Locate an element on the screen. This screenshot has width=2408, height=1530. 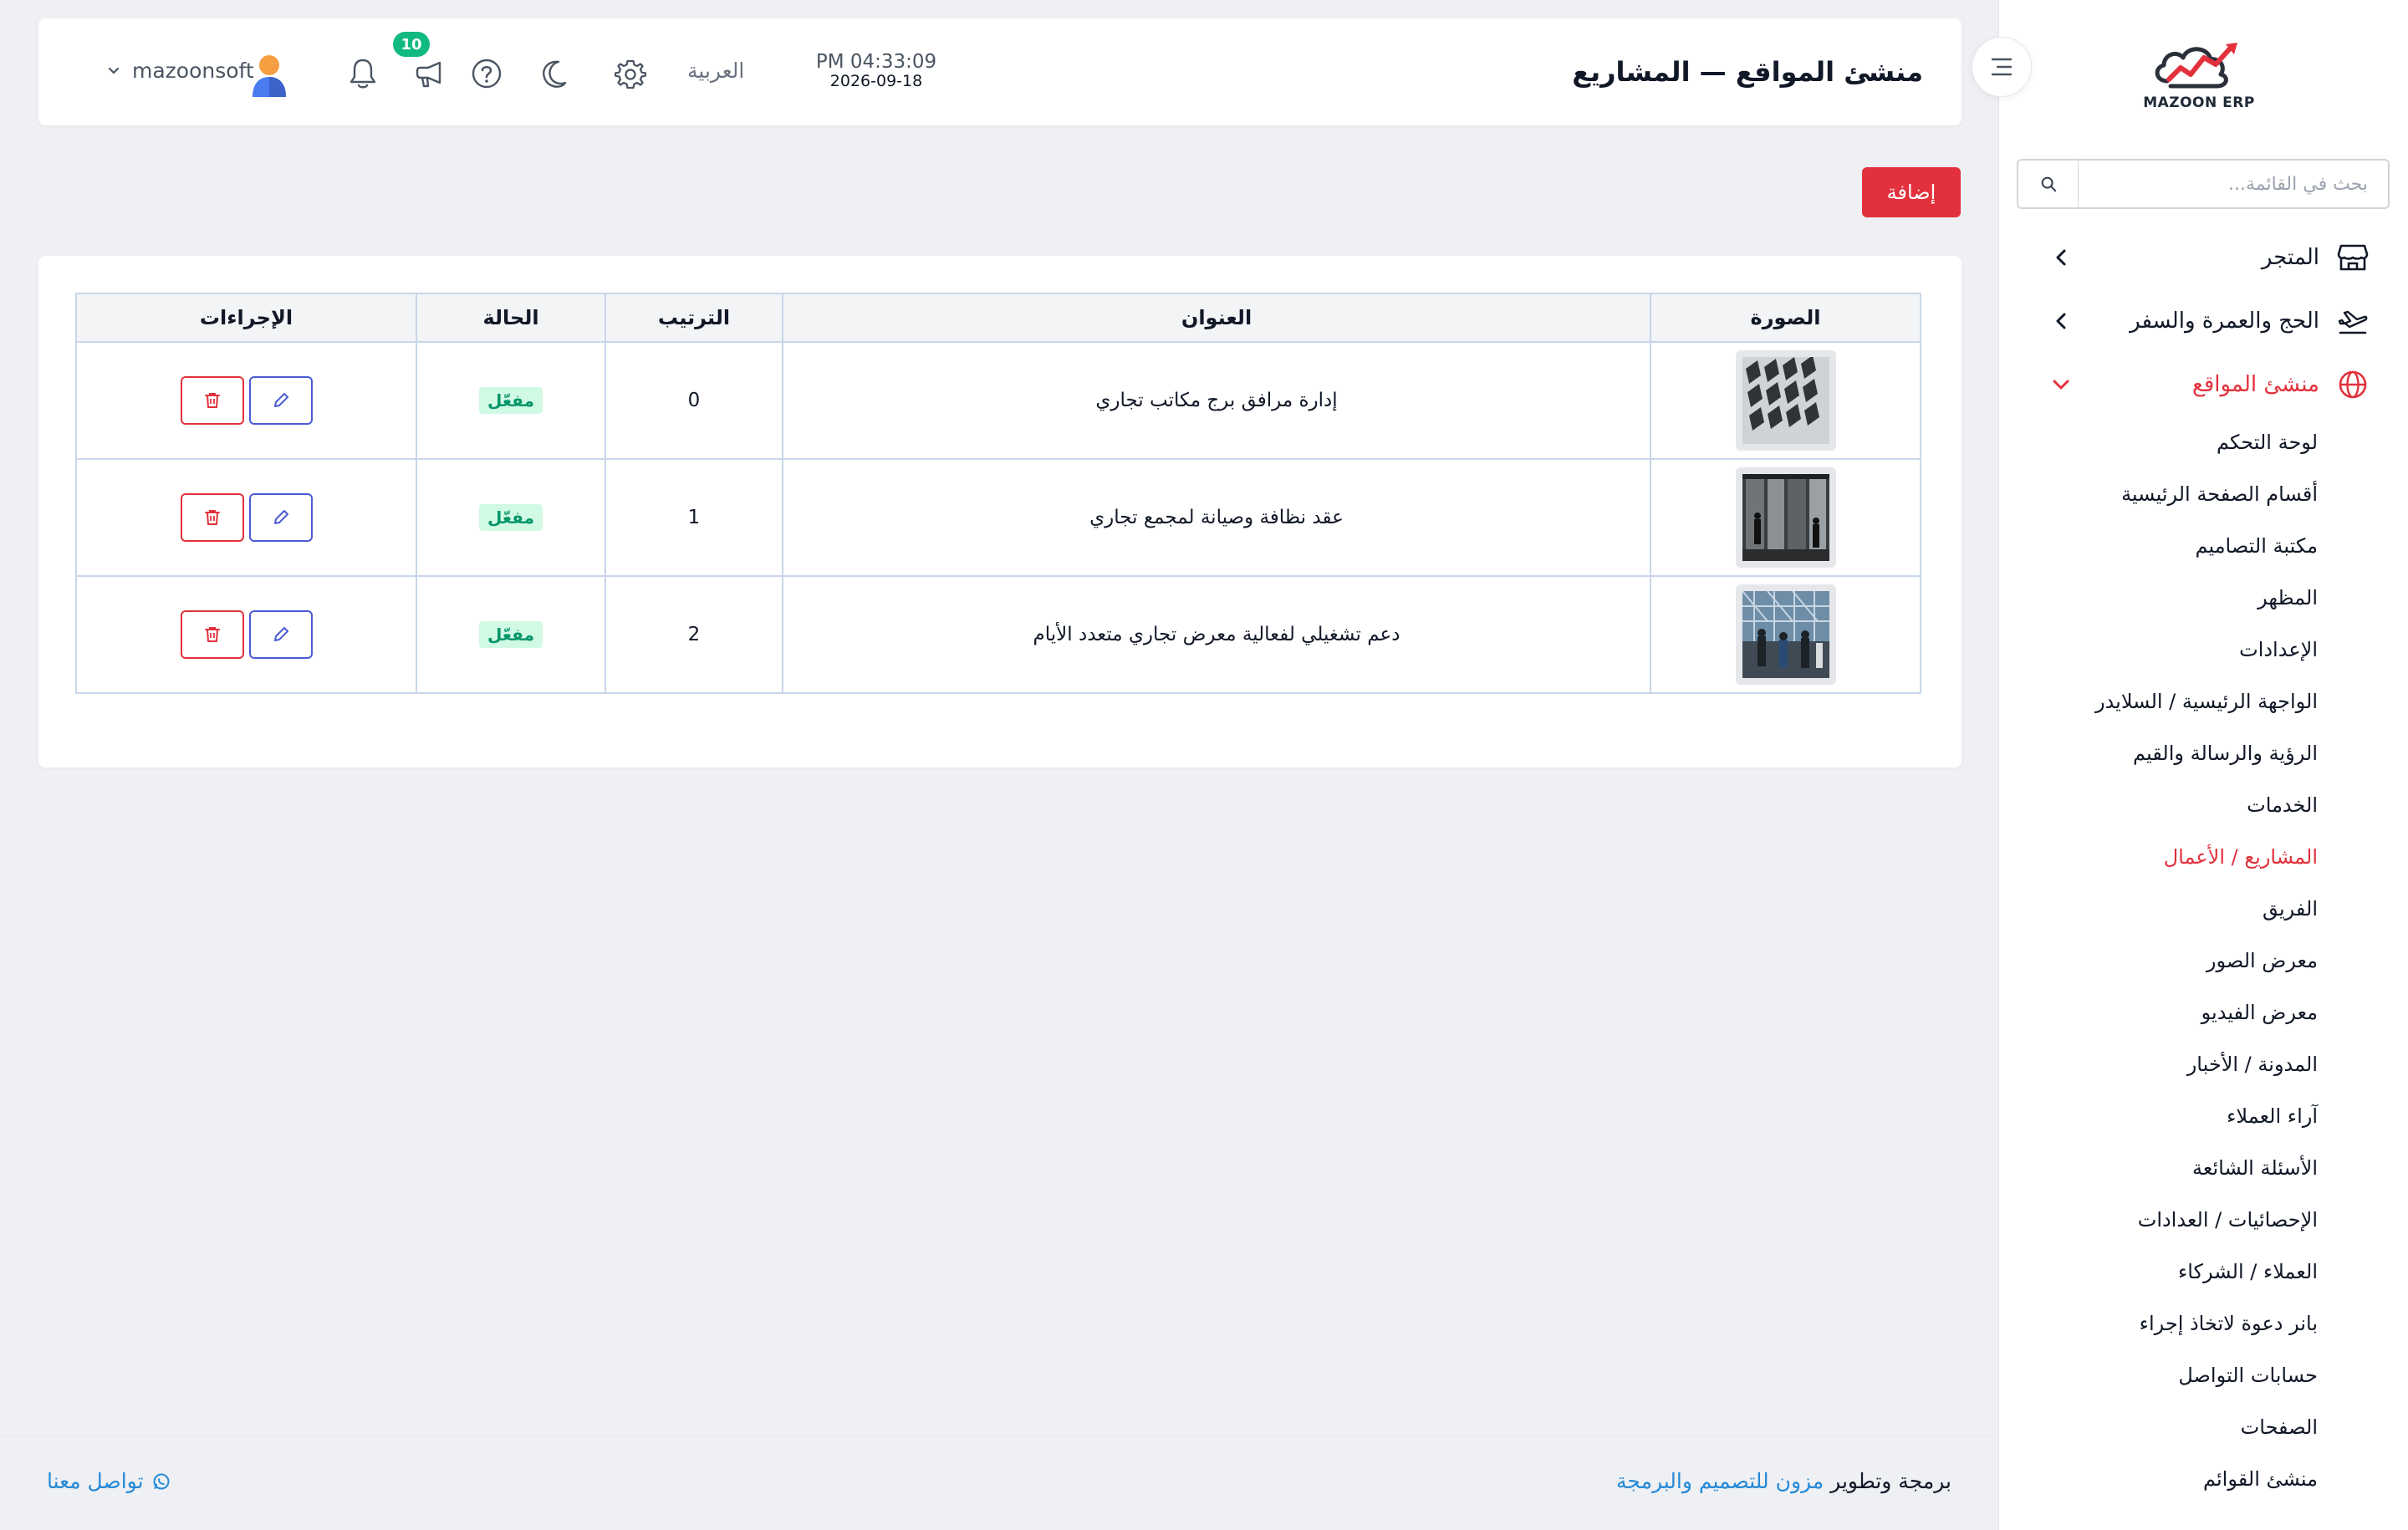
sidebar-group-hajj-travel: الحج والعمرة والسفر is located at coordinates (2203, 321).